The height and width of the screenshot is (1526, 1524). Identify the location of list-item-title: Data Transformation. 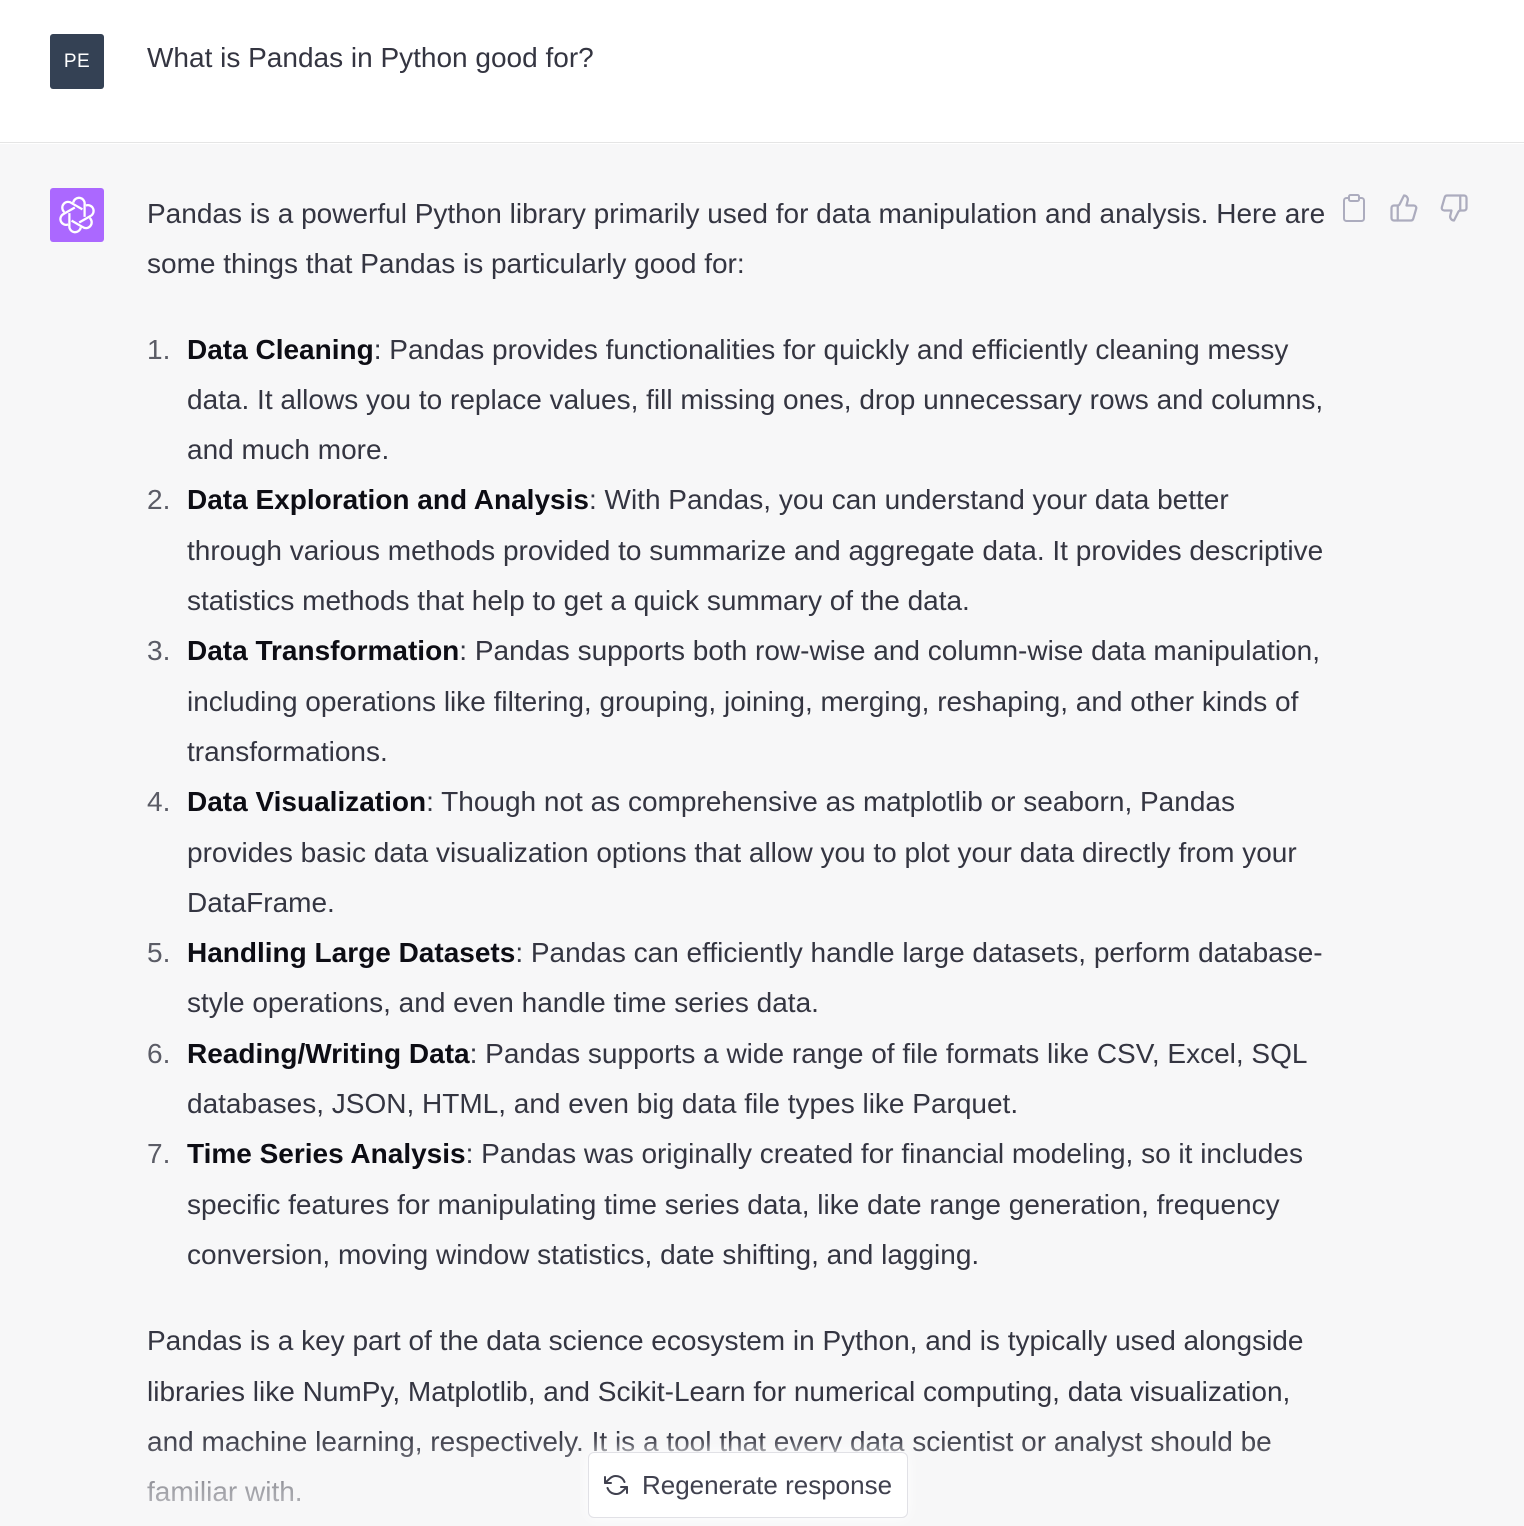
(323, 651).